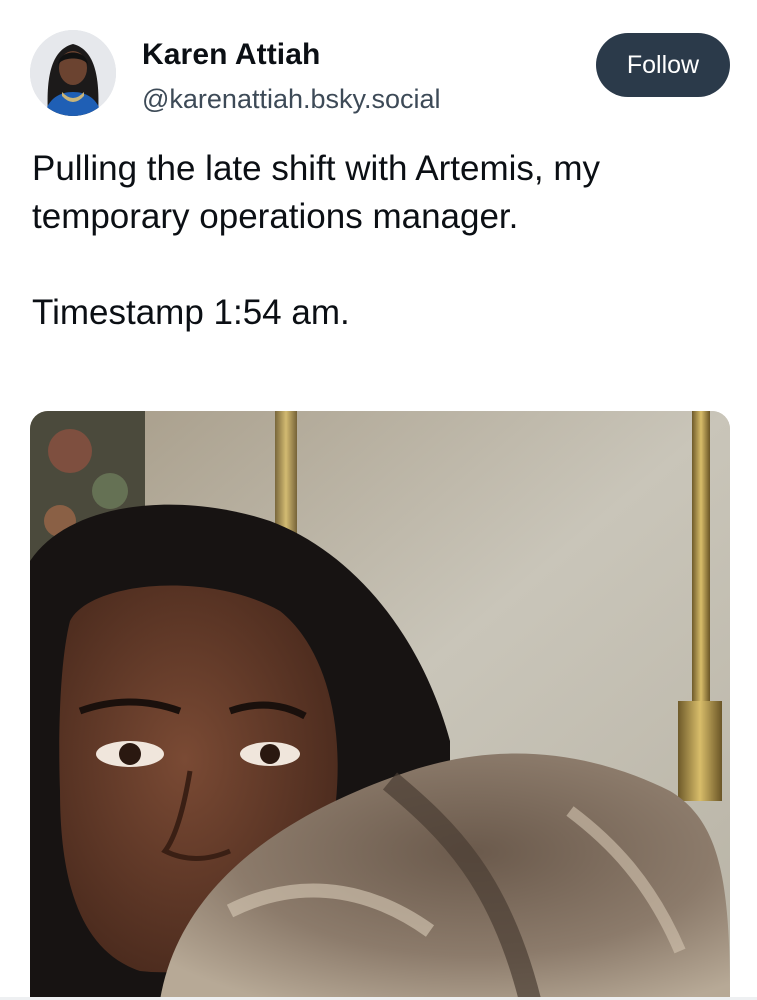  I want to click on avatar-photo, so click(73, 73).